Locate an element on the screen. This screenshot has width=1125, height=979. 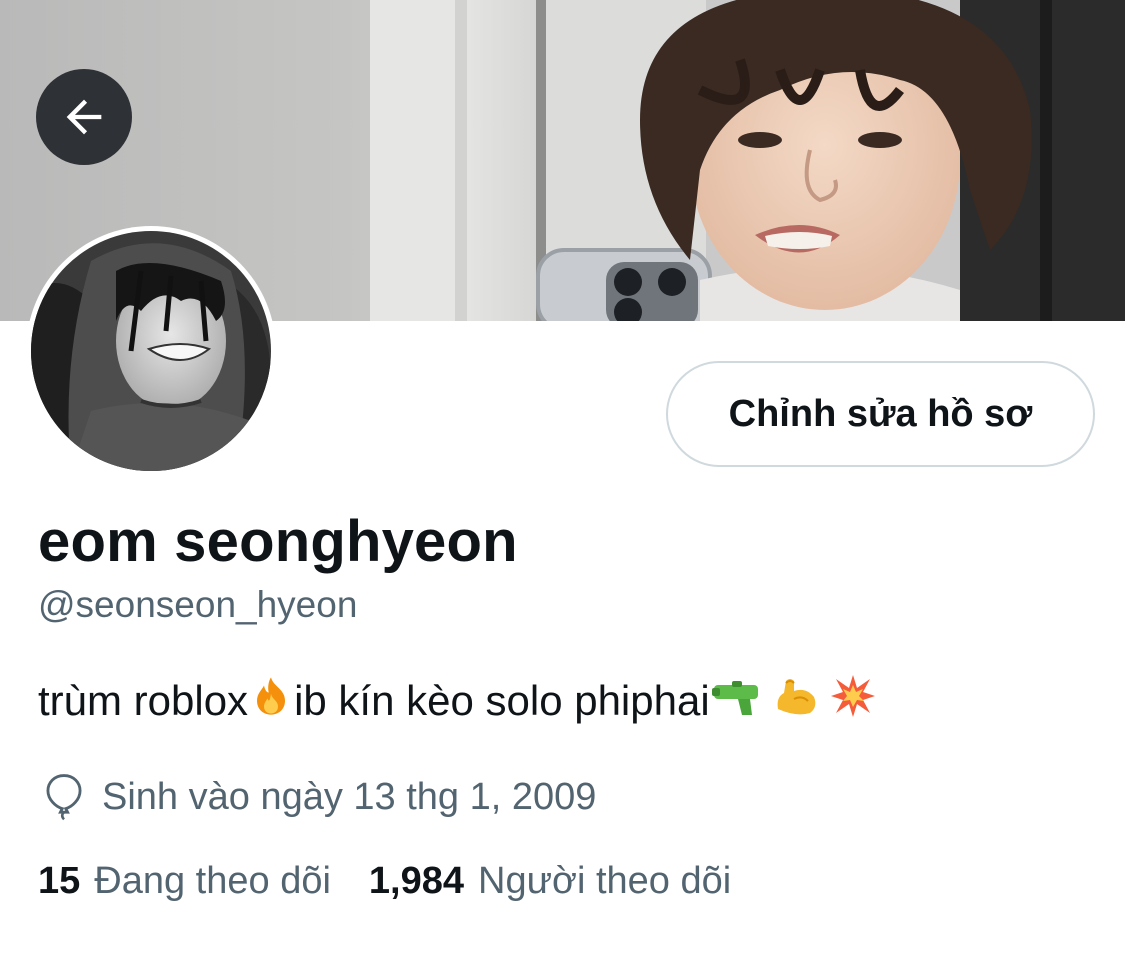
bio: trùm roblox ib kín kèo solo phiphai is located at coordinates (458, 701).